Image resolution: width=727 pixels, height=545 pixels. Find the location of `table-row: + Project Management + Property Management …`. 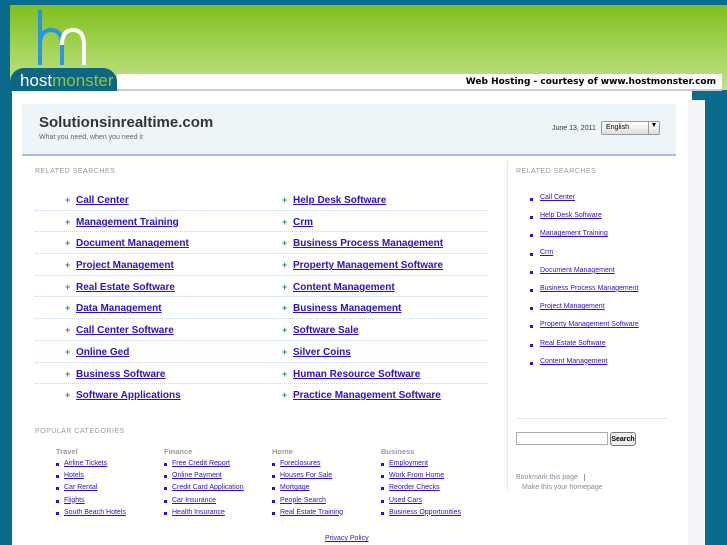

table-row: + Project Management + Property Management … is located at coordinates (261, 265).